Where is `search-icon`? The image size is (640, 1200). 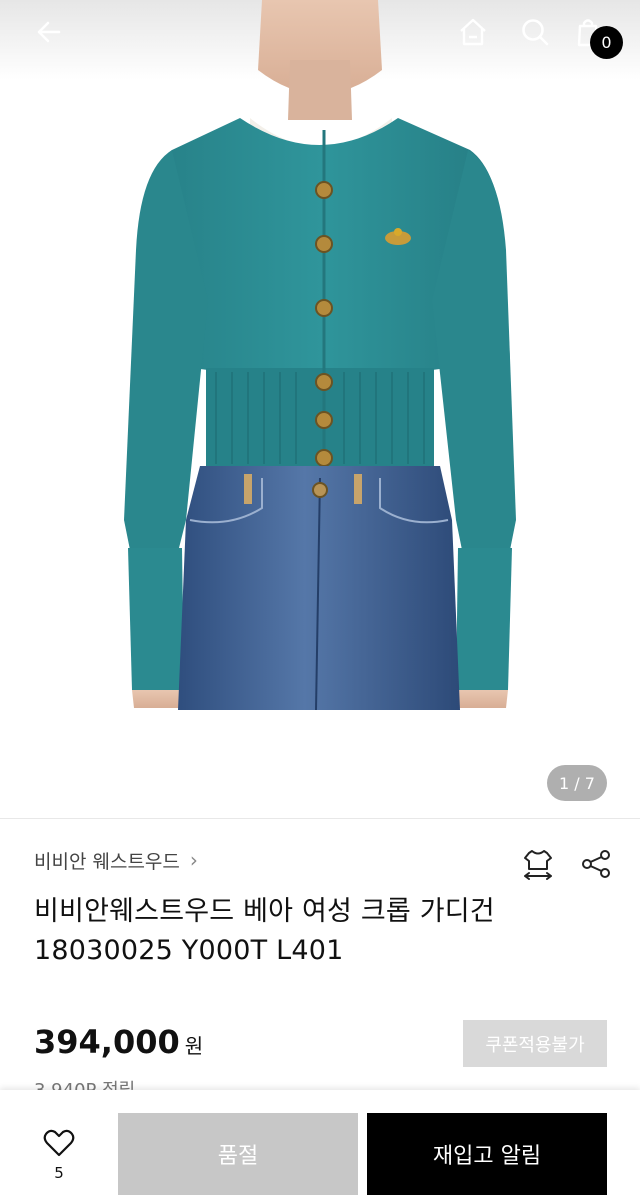
search-icon is located at coordinates (535, 32).